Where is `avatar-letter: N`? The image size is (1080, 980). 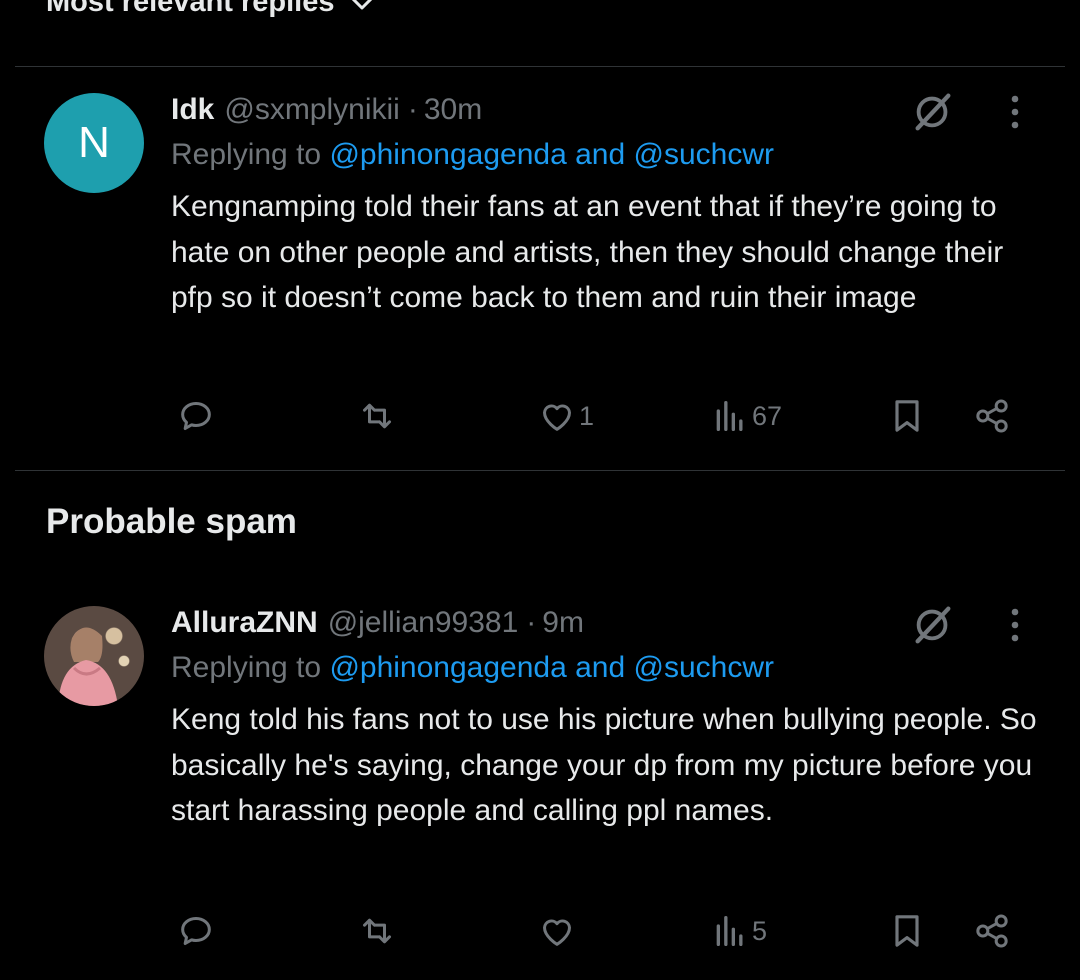
avatar-letter: N is located at coordinates (94, 142).